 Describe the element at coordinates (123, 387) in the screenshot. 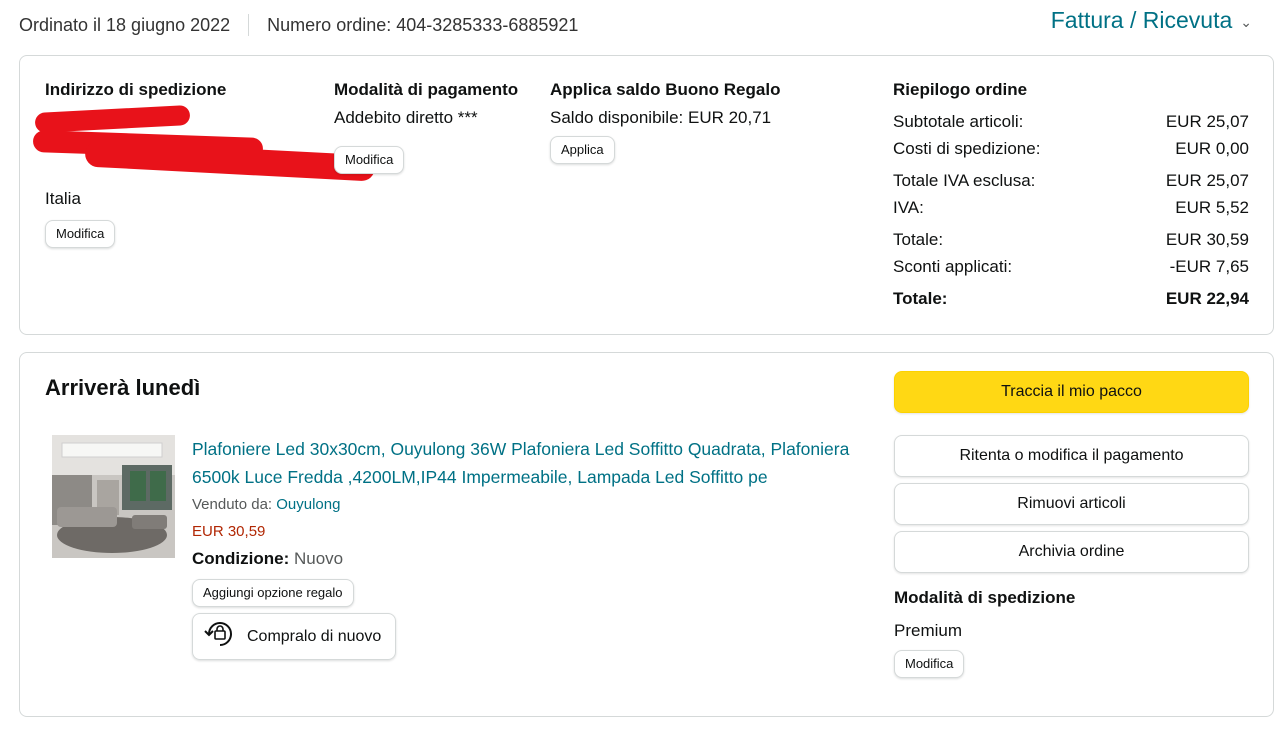

I see `delivery-status-title: Arriverà lunedì` at that location.